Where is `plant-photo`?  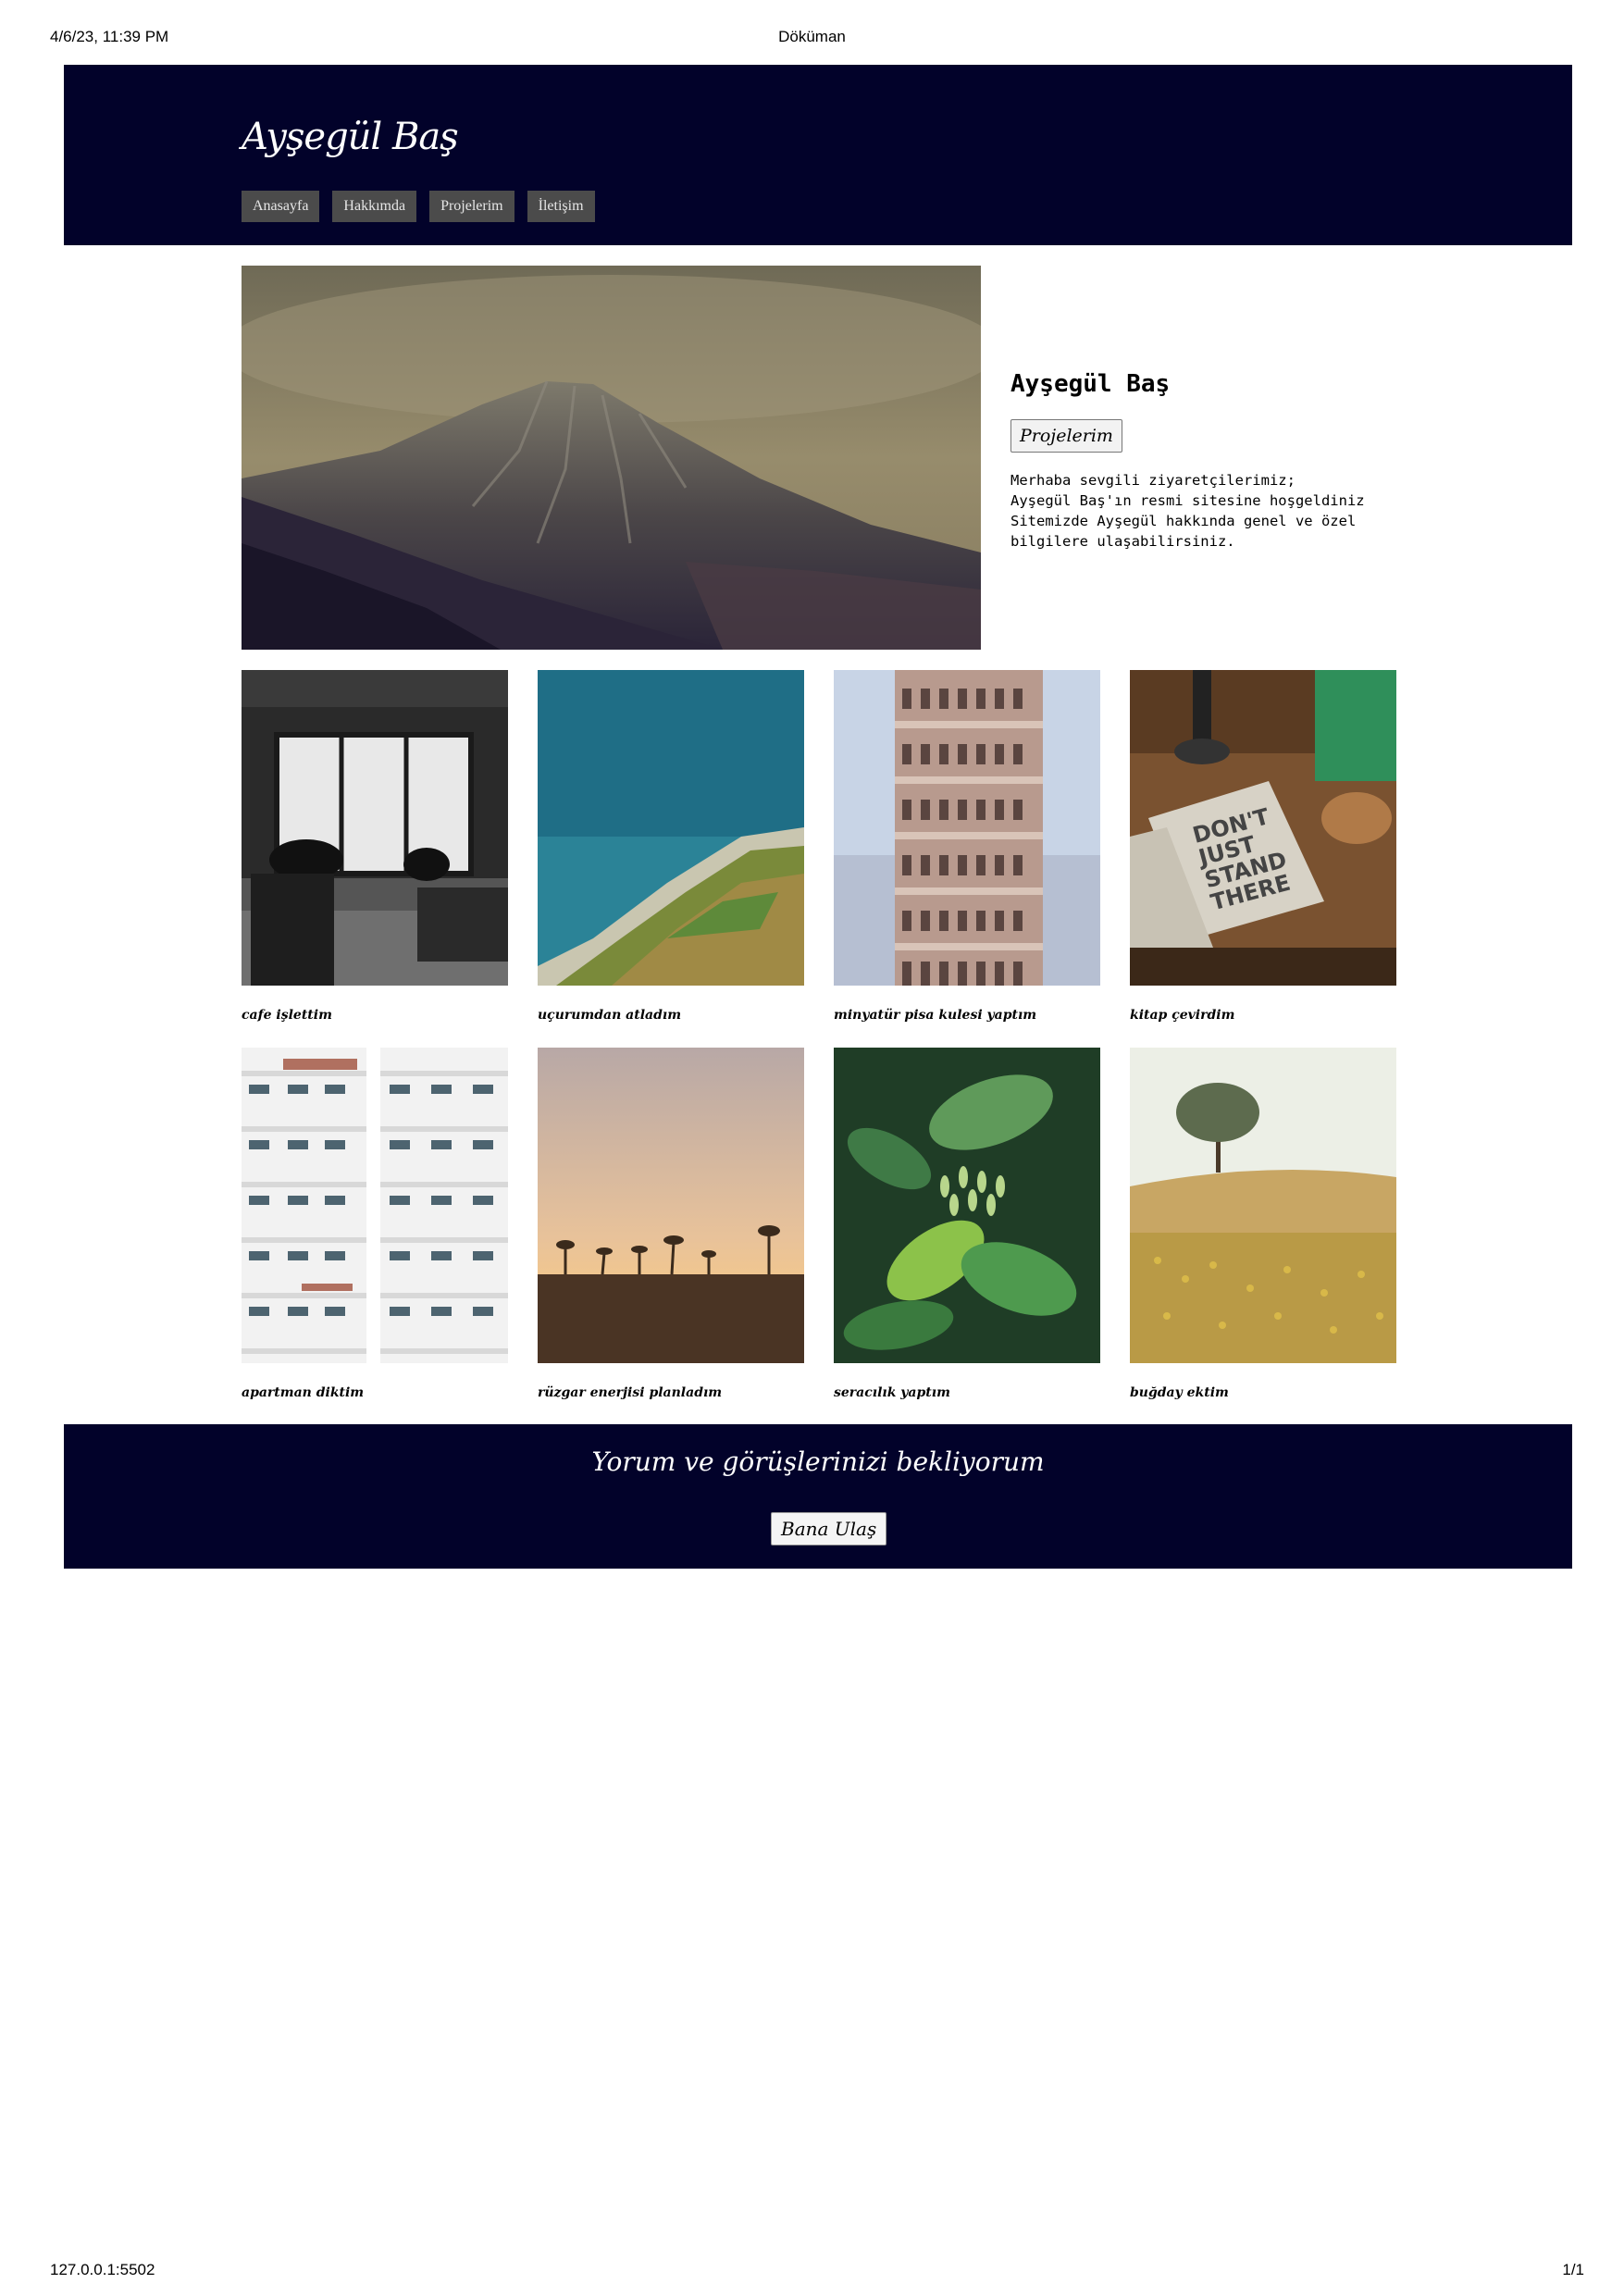
plant-photo is located at coordinates (967, 1205).